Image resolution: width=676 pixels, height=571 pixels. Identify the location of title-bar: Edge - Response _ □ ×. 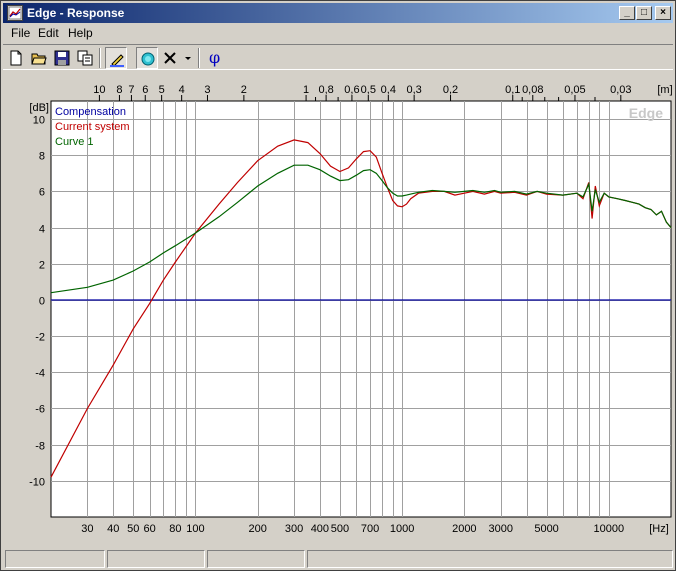
(338, 13).